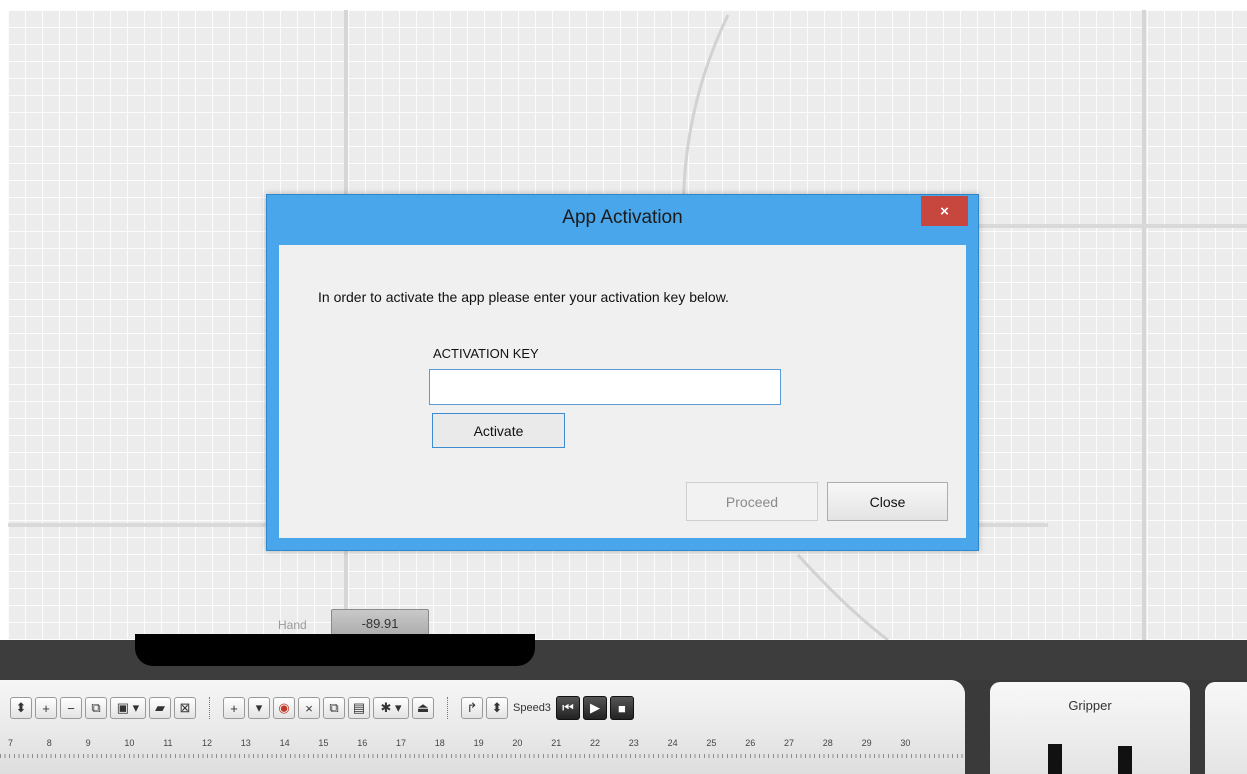 The image size is (1247, 774). What do you see at coordinates (567, 708) in the screenshot?
I see `skip-back-button: ⏮` at bounding box center [567, 708].